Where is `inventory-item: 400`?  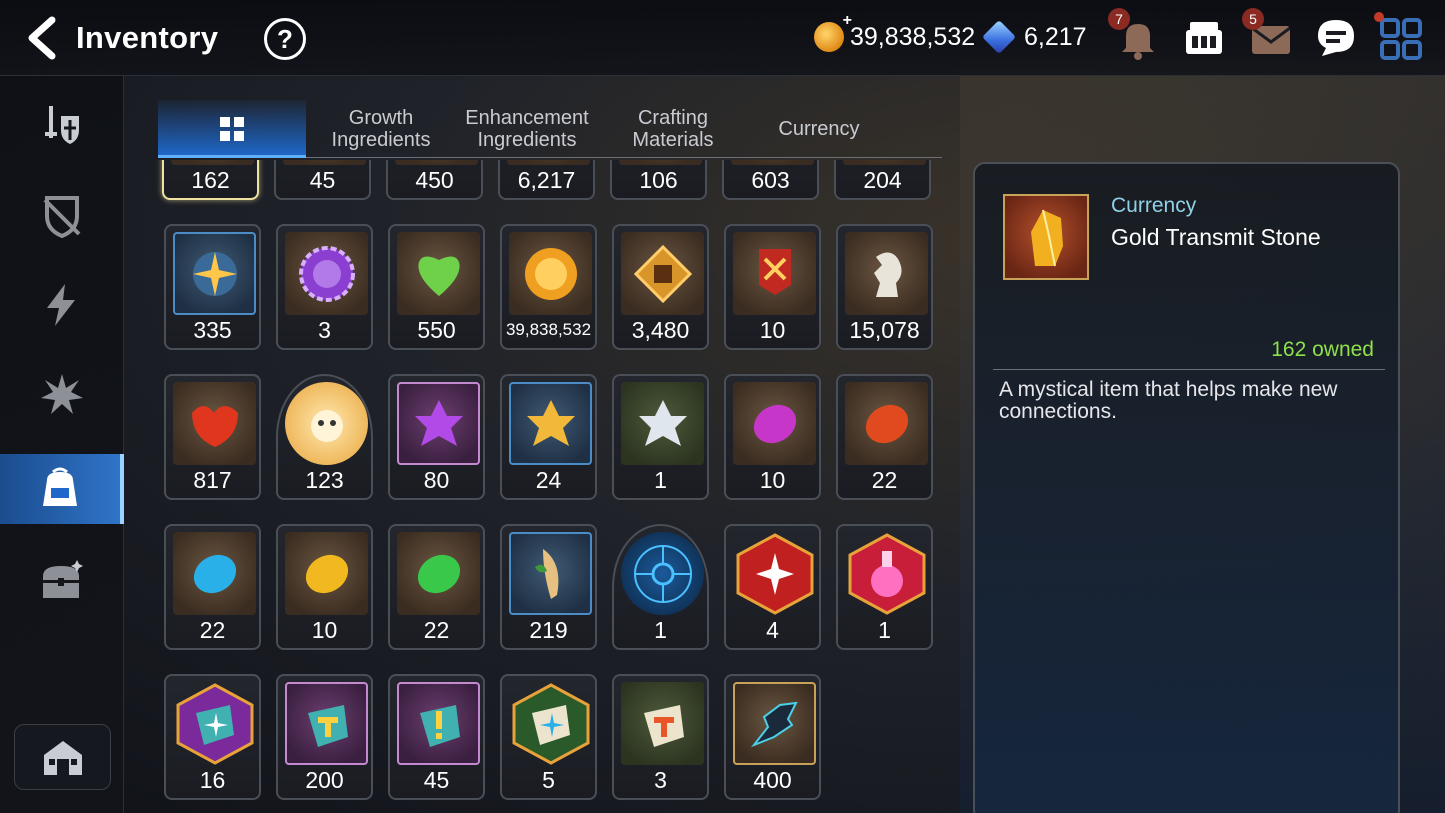 inventory-item: 400 is located at coordinates (772, 737).